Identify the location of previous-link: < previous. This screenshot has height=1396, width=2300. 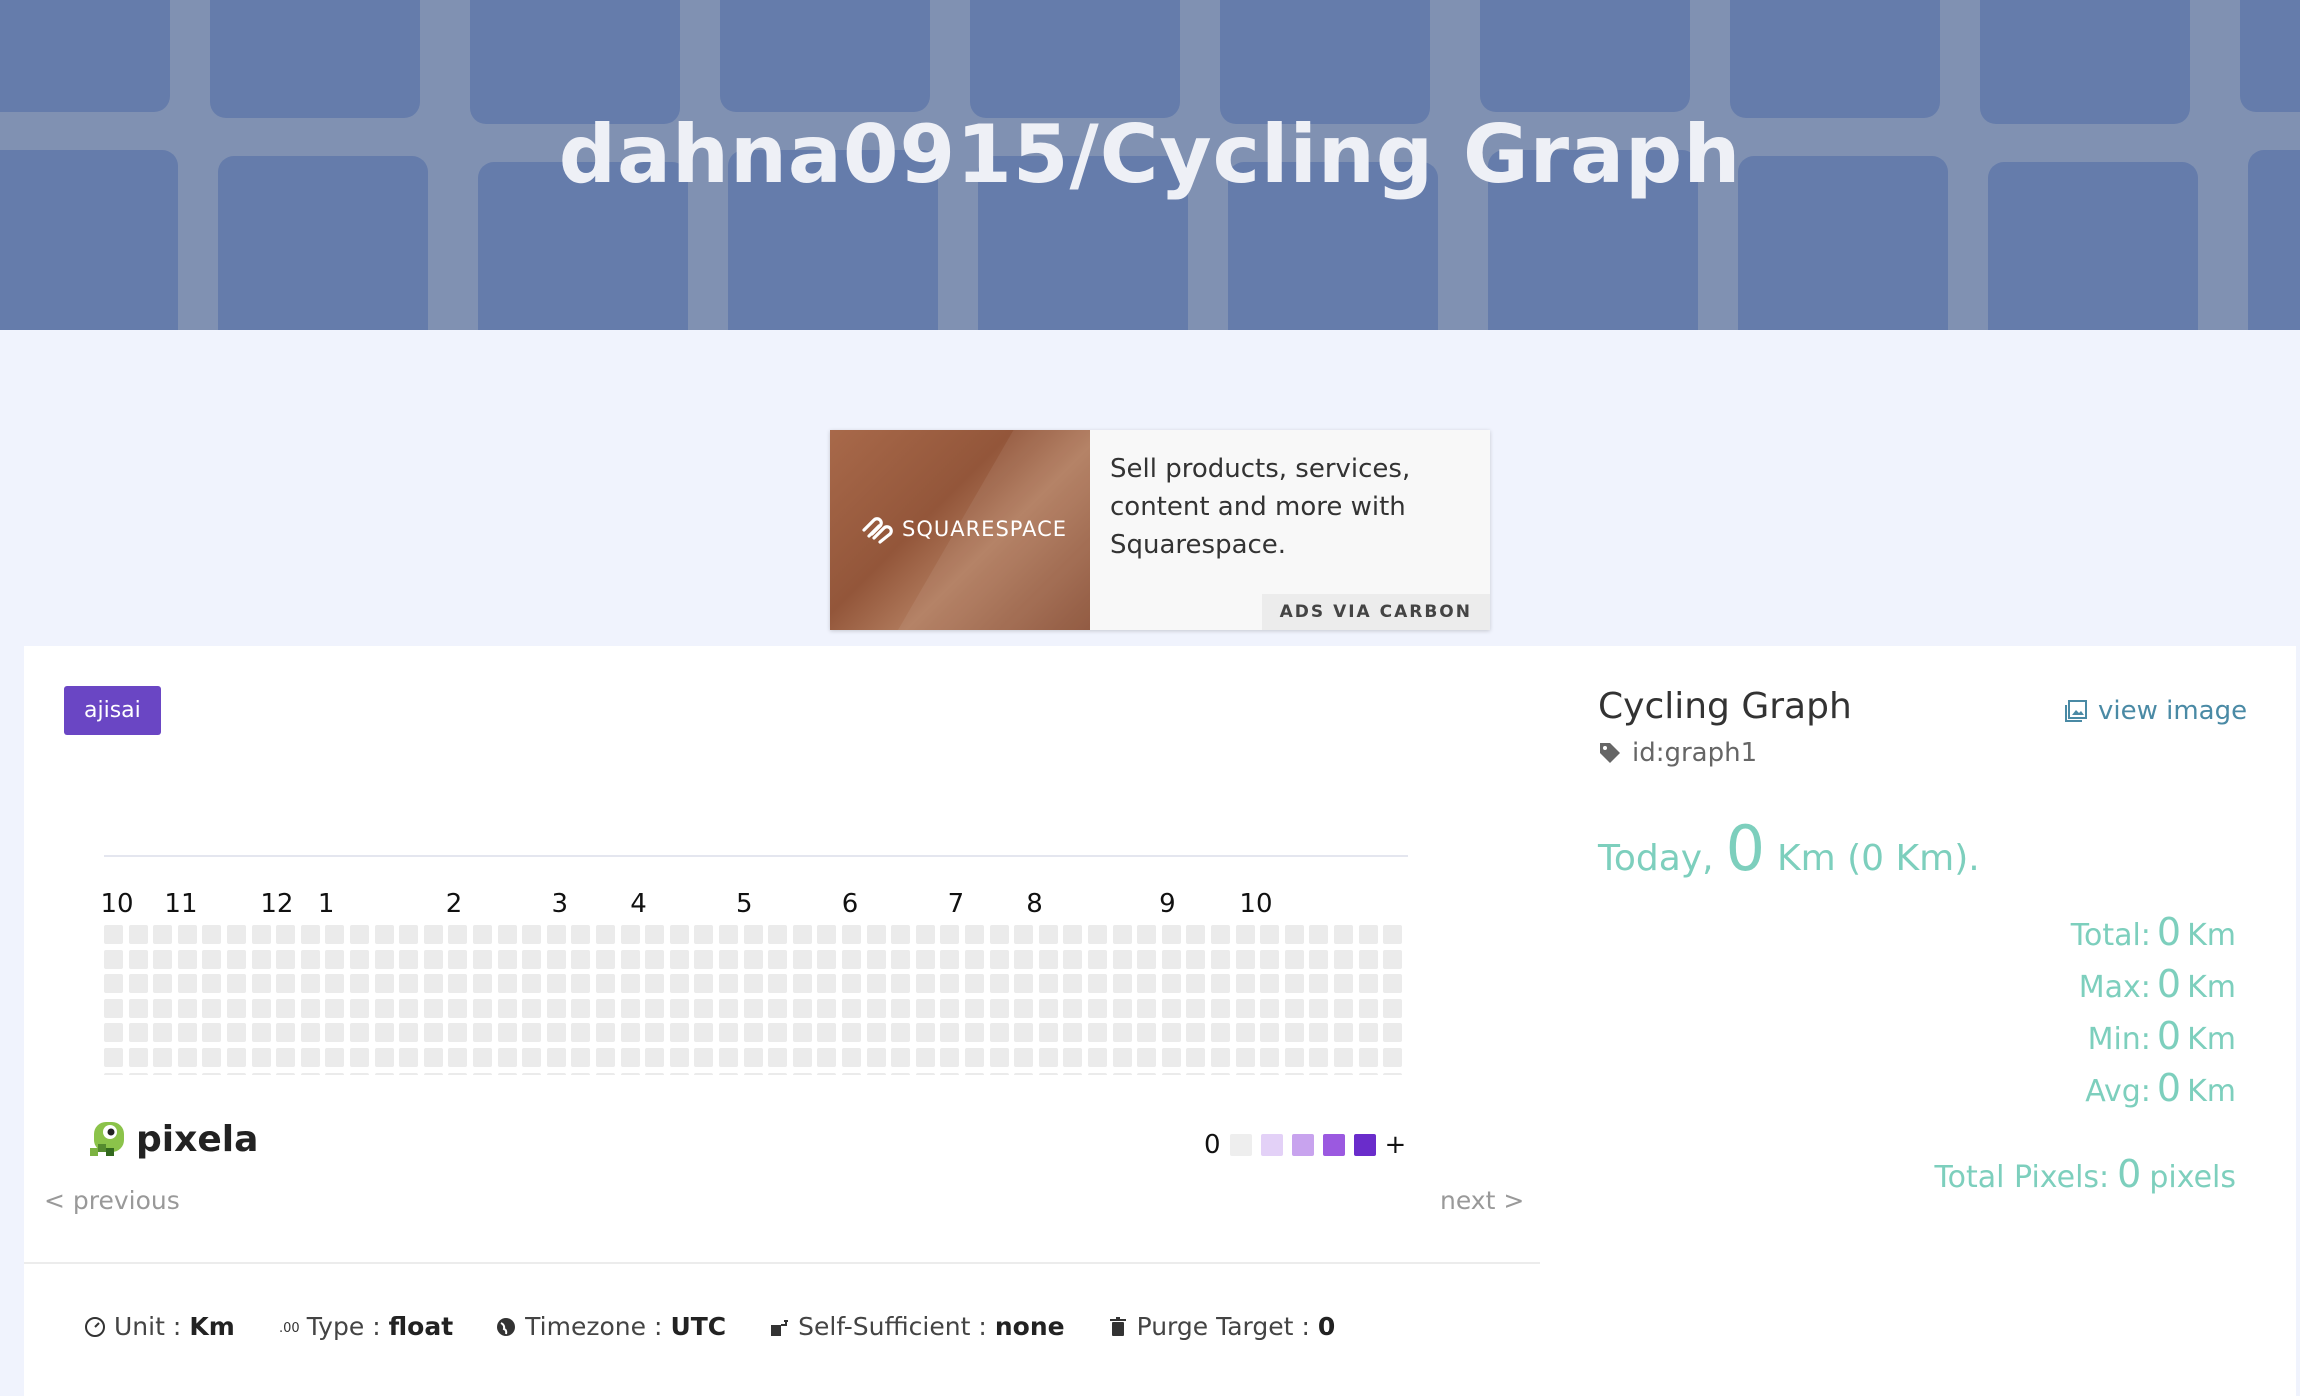
(112, 1200).